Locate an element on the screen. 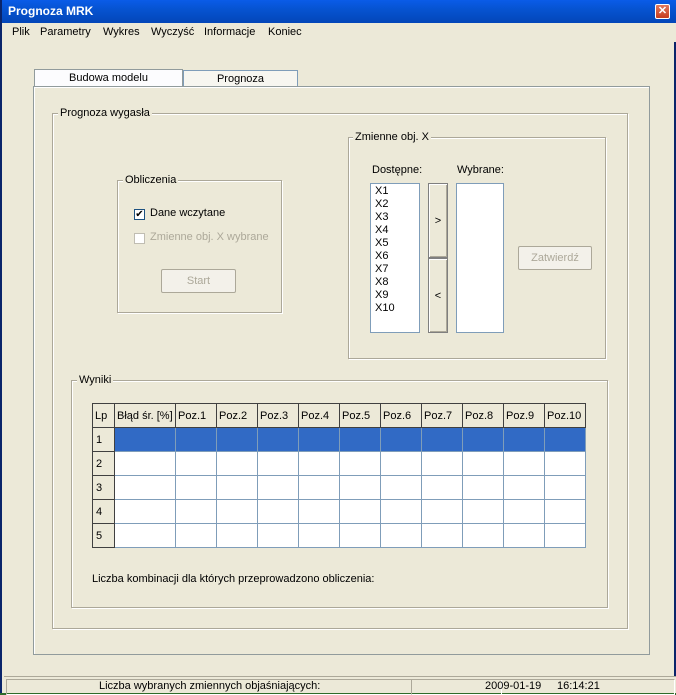 The image size is (676, 695). column-header: Poz.10 is located at coordinates (565, 415).